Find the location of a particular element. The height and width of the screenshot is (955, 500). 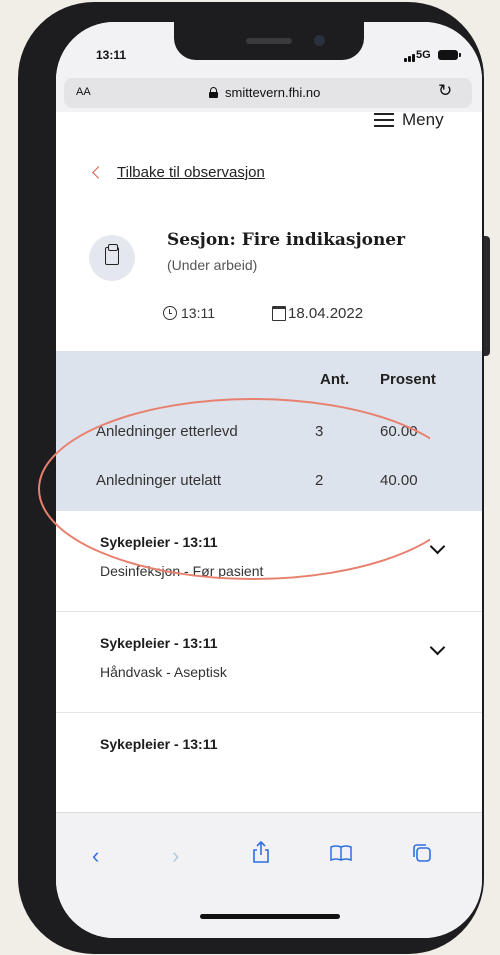

stat-row-percent: 60.00 is located at coordinates (399, 431).